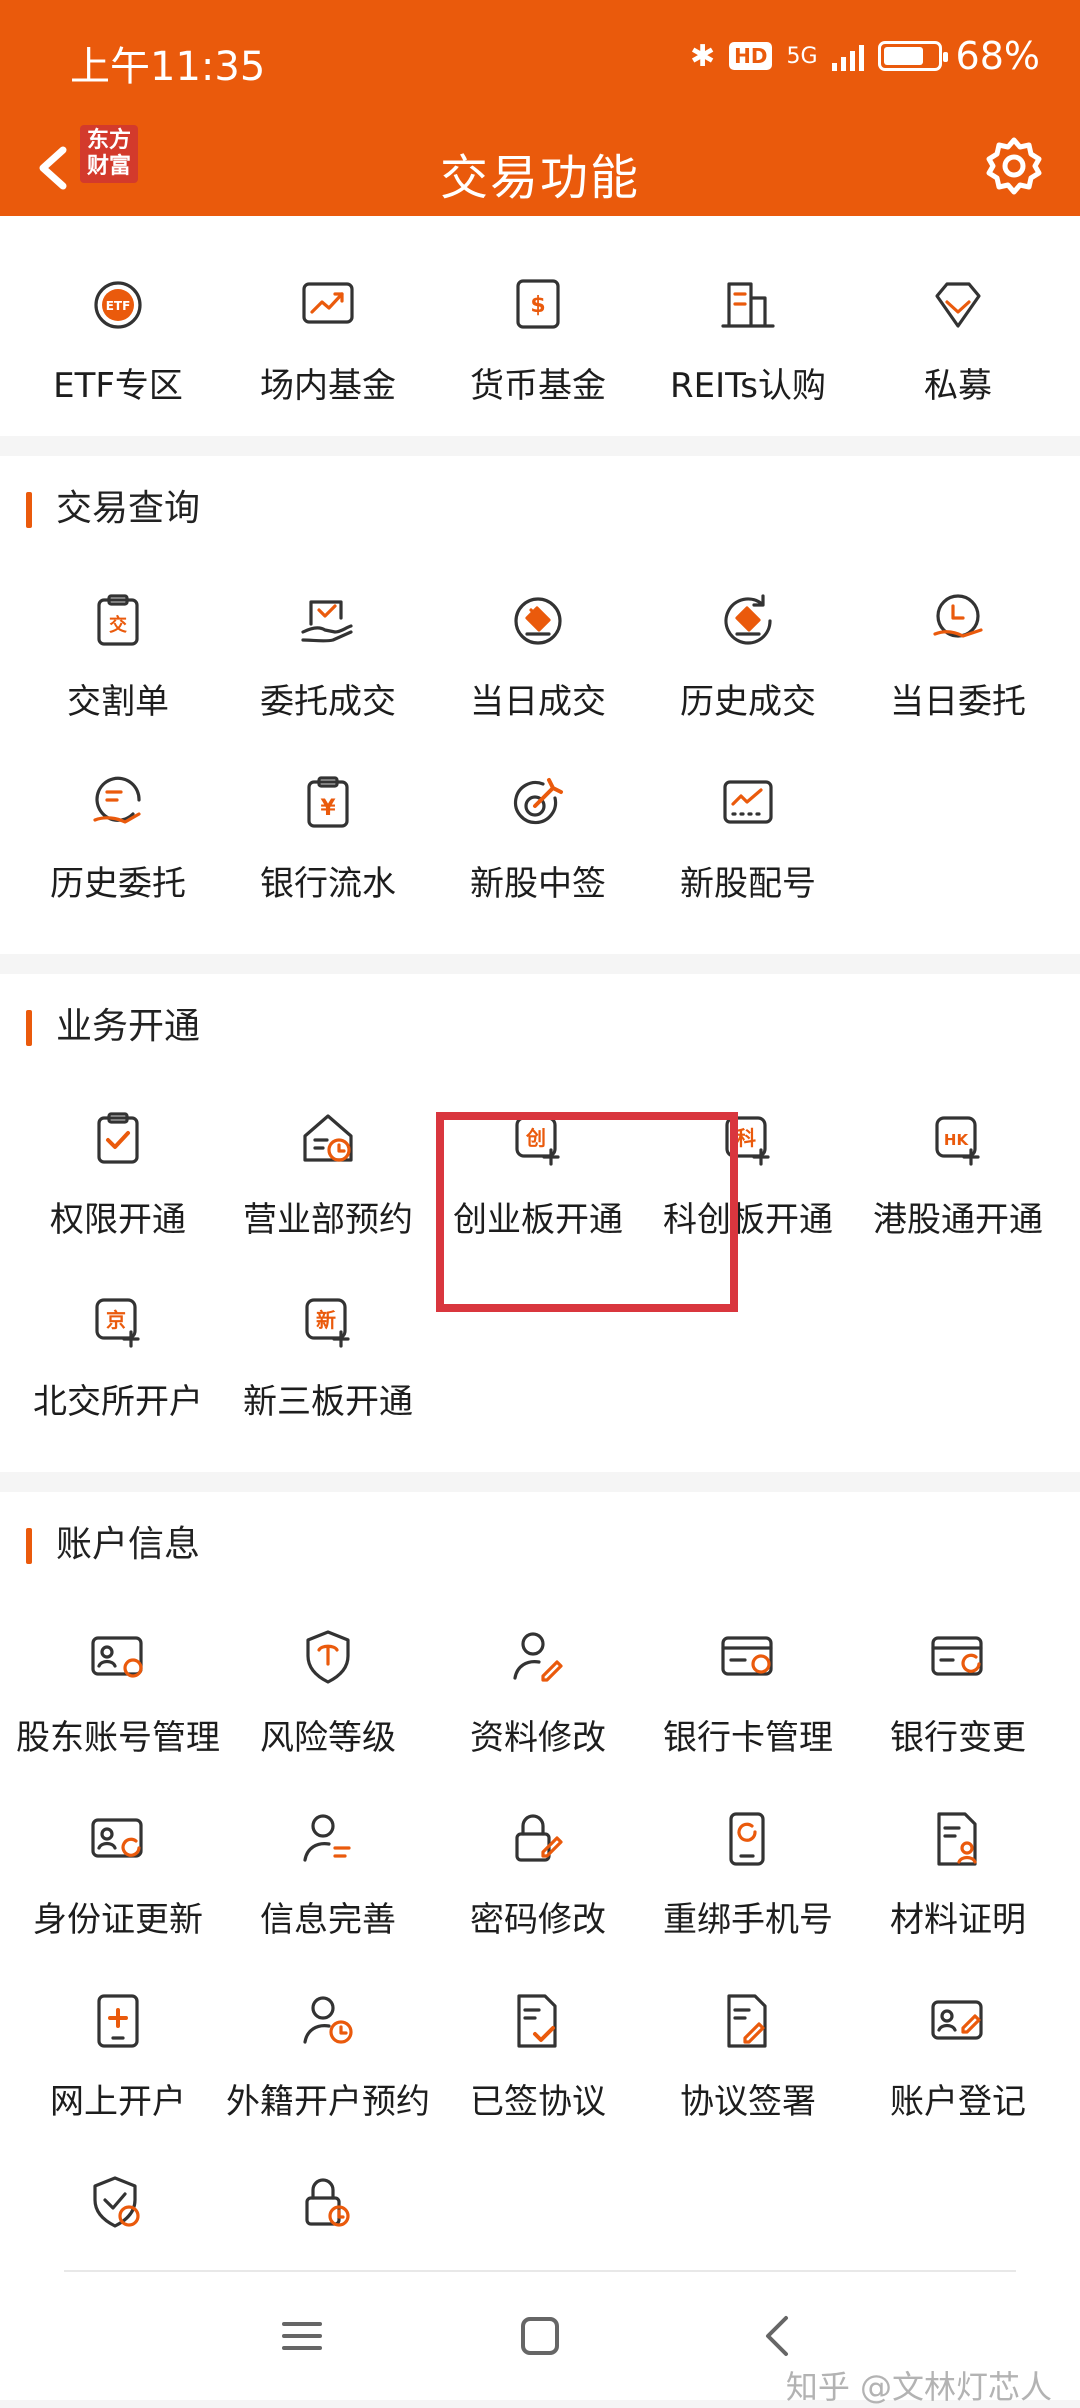 The height and width of the screenshot is (2408, 1080). Describe the element at coordinates (118, 1139) in the screenshot. I see `check-clipboard-icon` at that location.